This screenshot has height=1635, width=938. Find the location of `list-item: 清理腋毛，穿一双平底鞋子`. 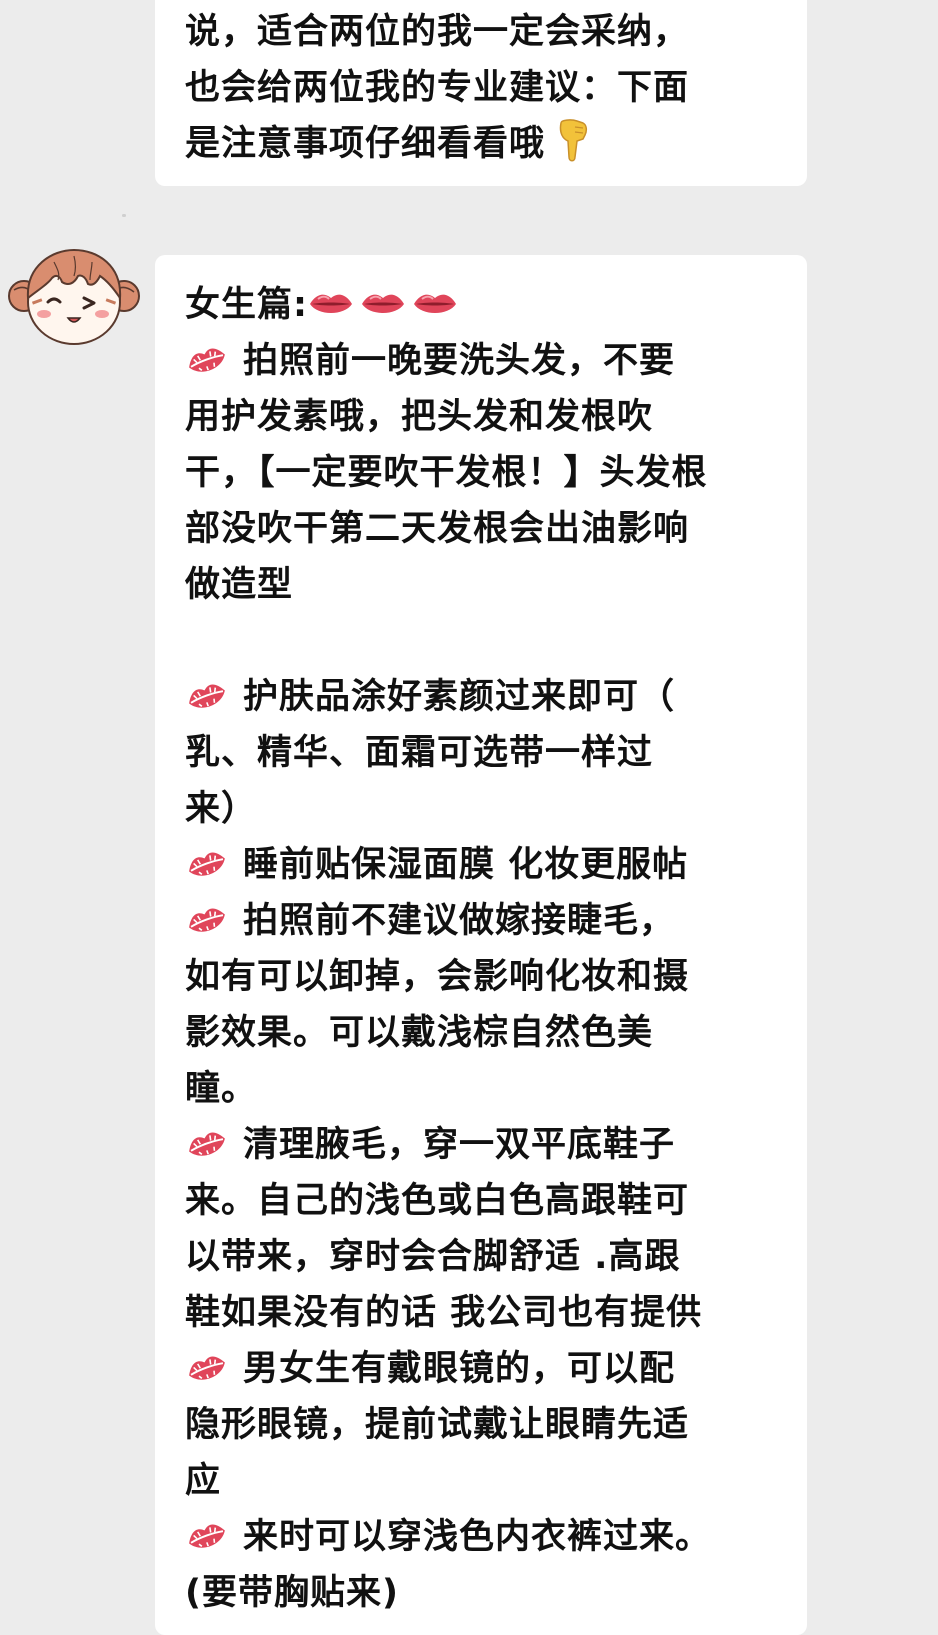

list-item: 清理腋毛，穿一双平底鞋子 is located at coordinates (485, 1145).